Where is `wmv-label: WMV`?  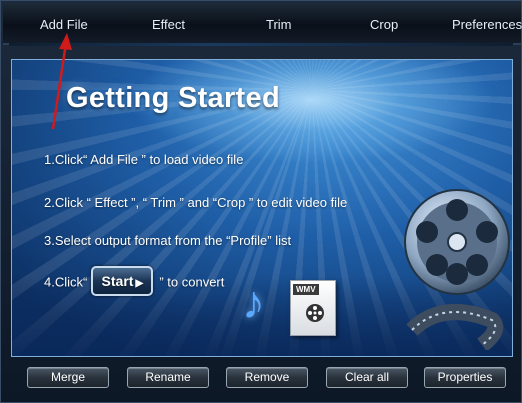 wmv-label: WMV is located at coordinates (306, 289).